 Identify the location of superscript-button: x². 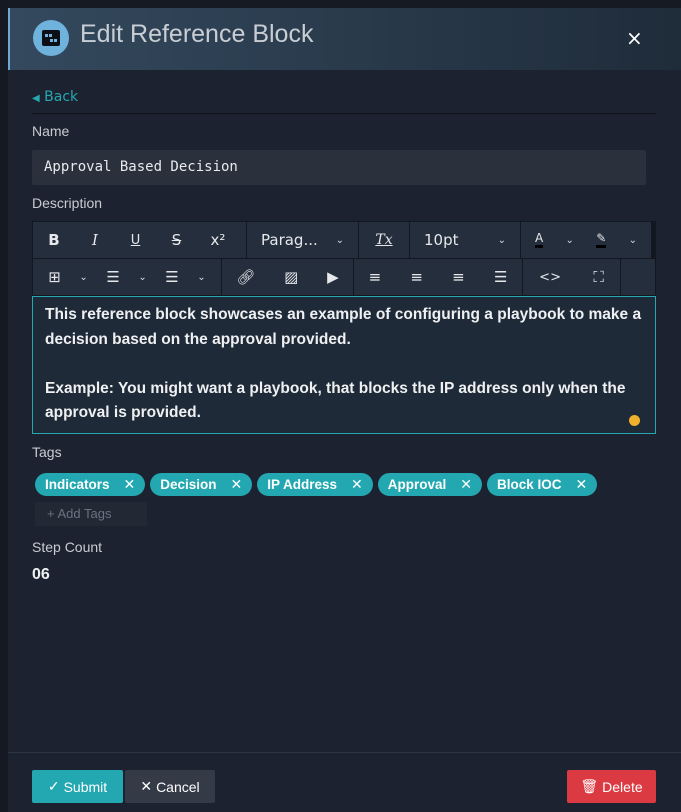
(218, 240).